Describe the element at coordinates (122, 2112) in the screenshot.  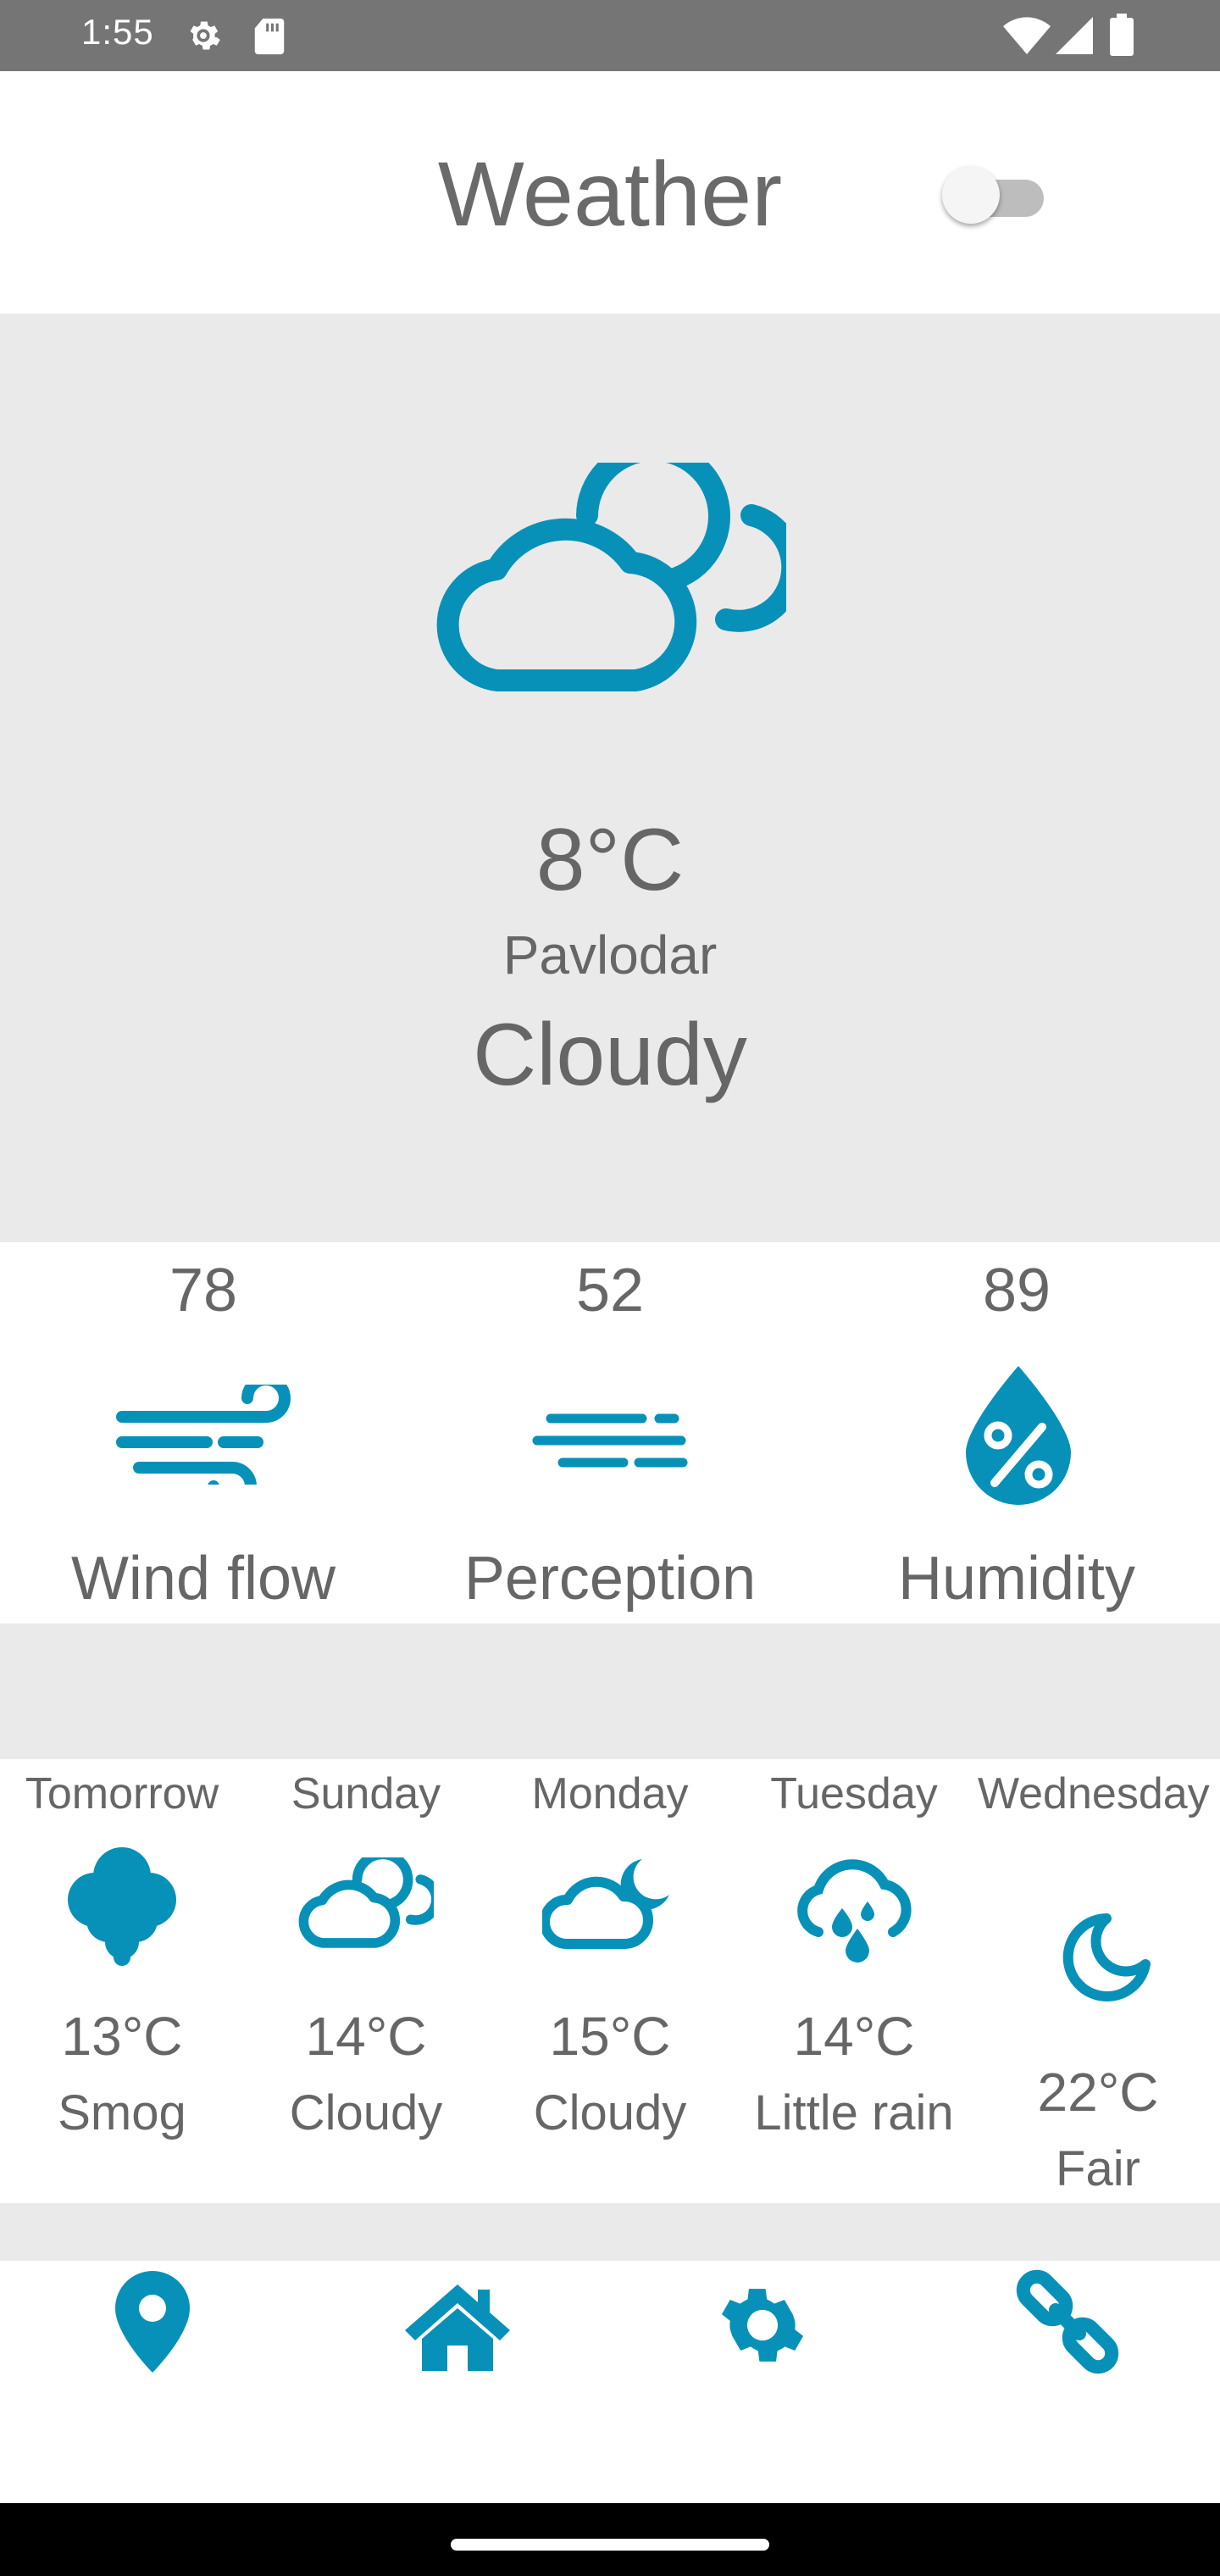
I see `forecast-condition: Smog` at that location.